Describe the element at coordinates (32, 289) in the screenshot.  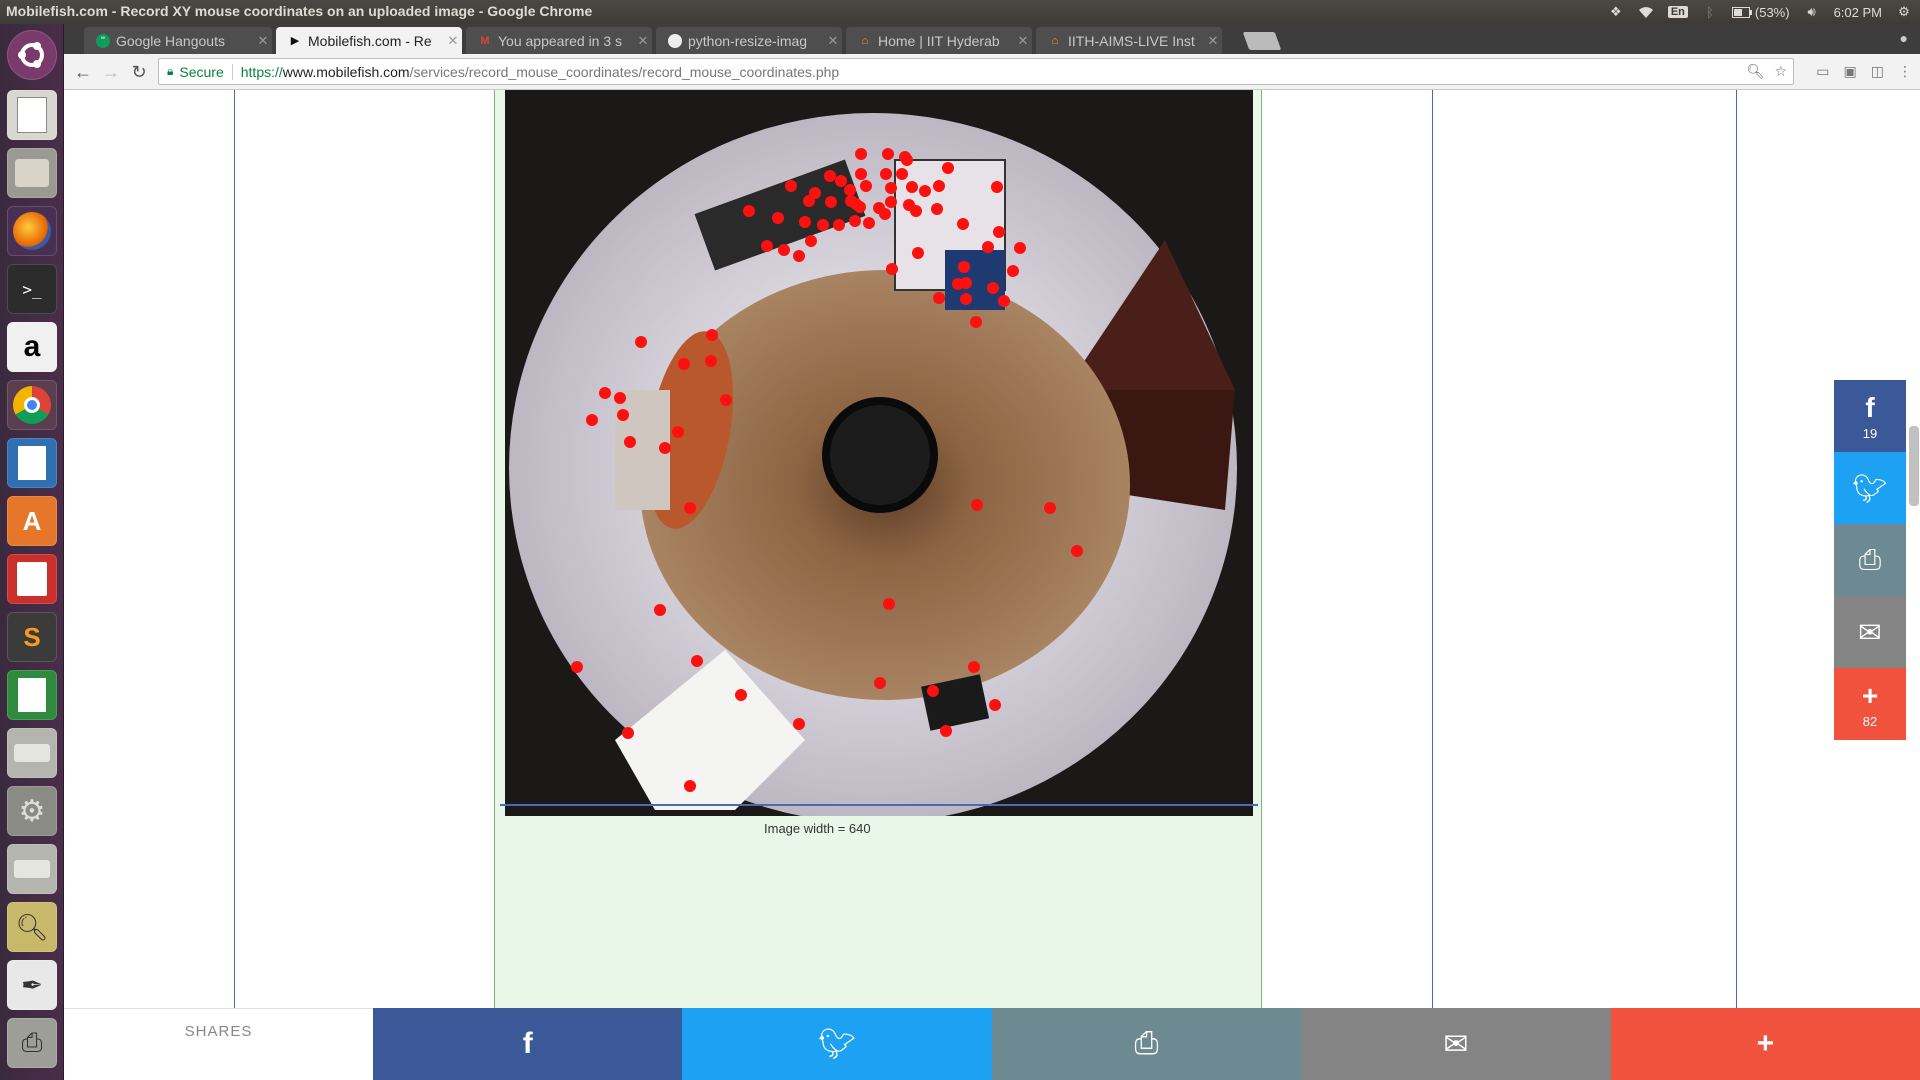
I see `terminal-icon: >_` at that location.